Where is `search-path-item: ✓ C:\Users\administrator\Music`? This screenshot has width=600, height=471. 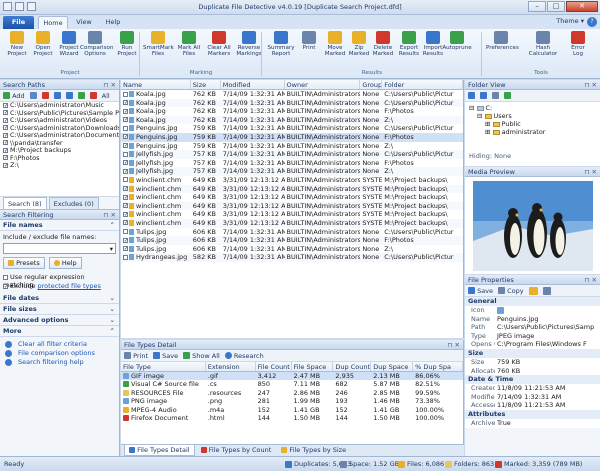 search-path-item: ✓ C:\Users\administrator\Music is located at coordinates (59, 106).